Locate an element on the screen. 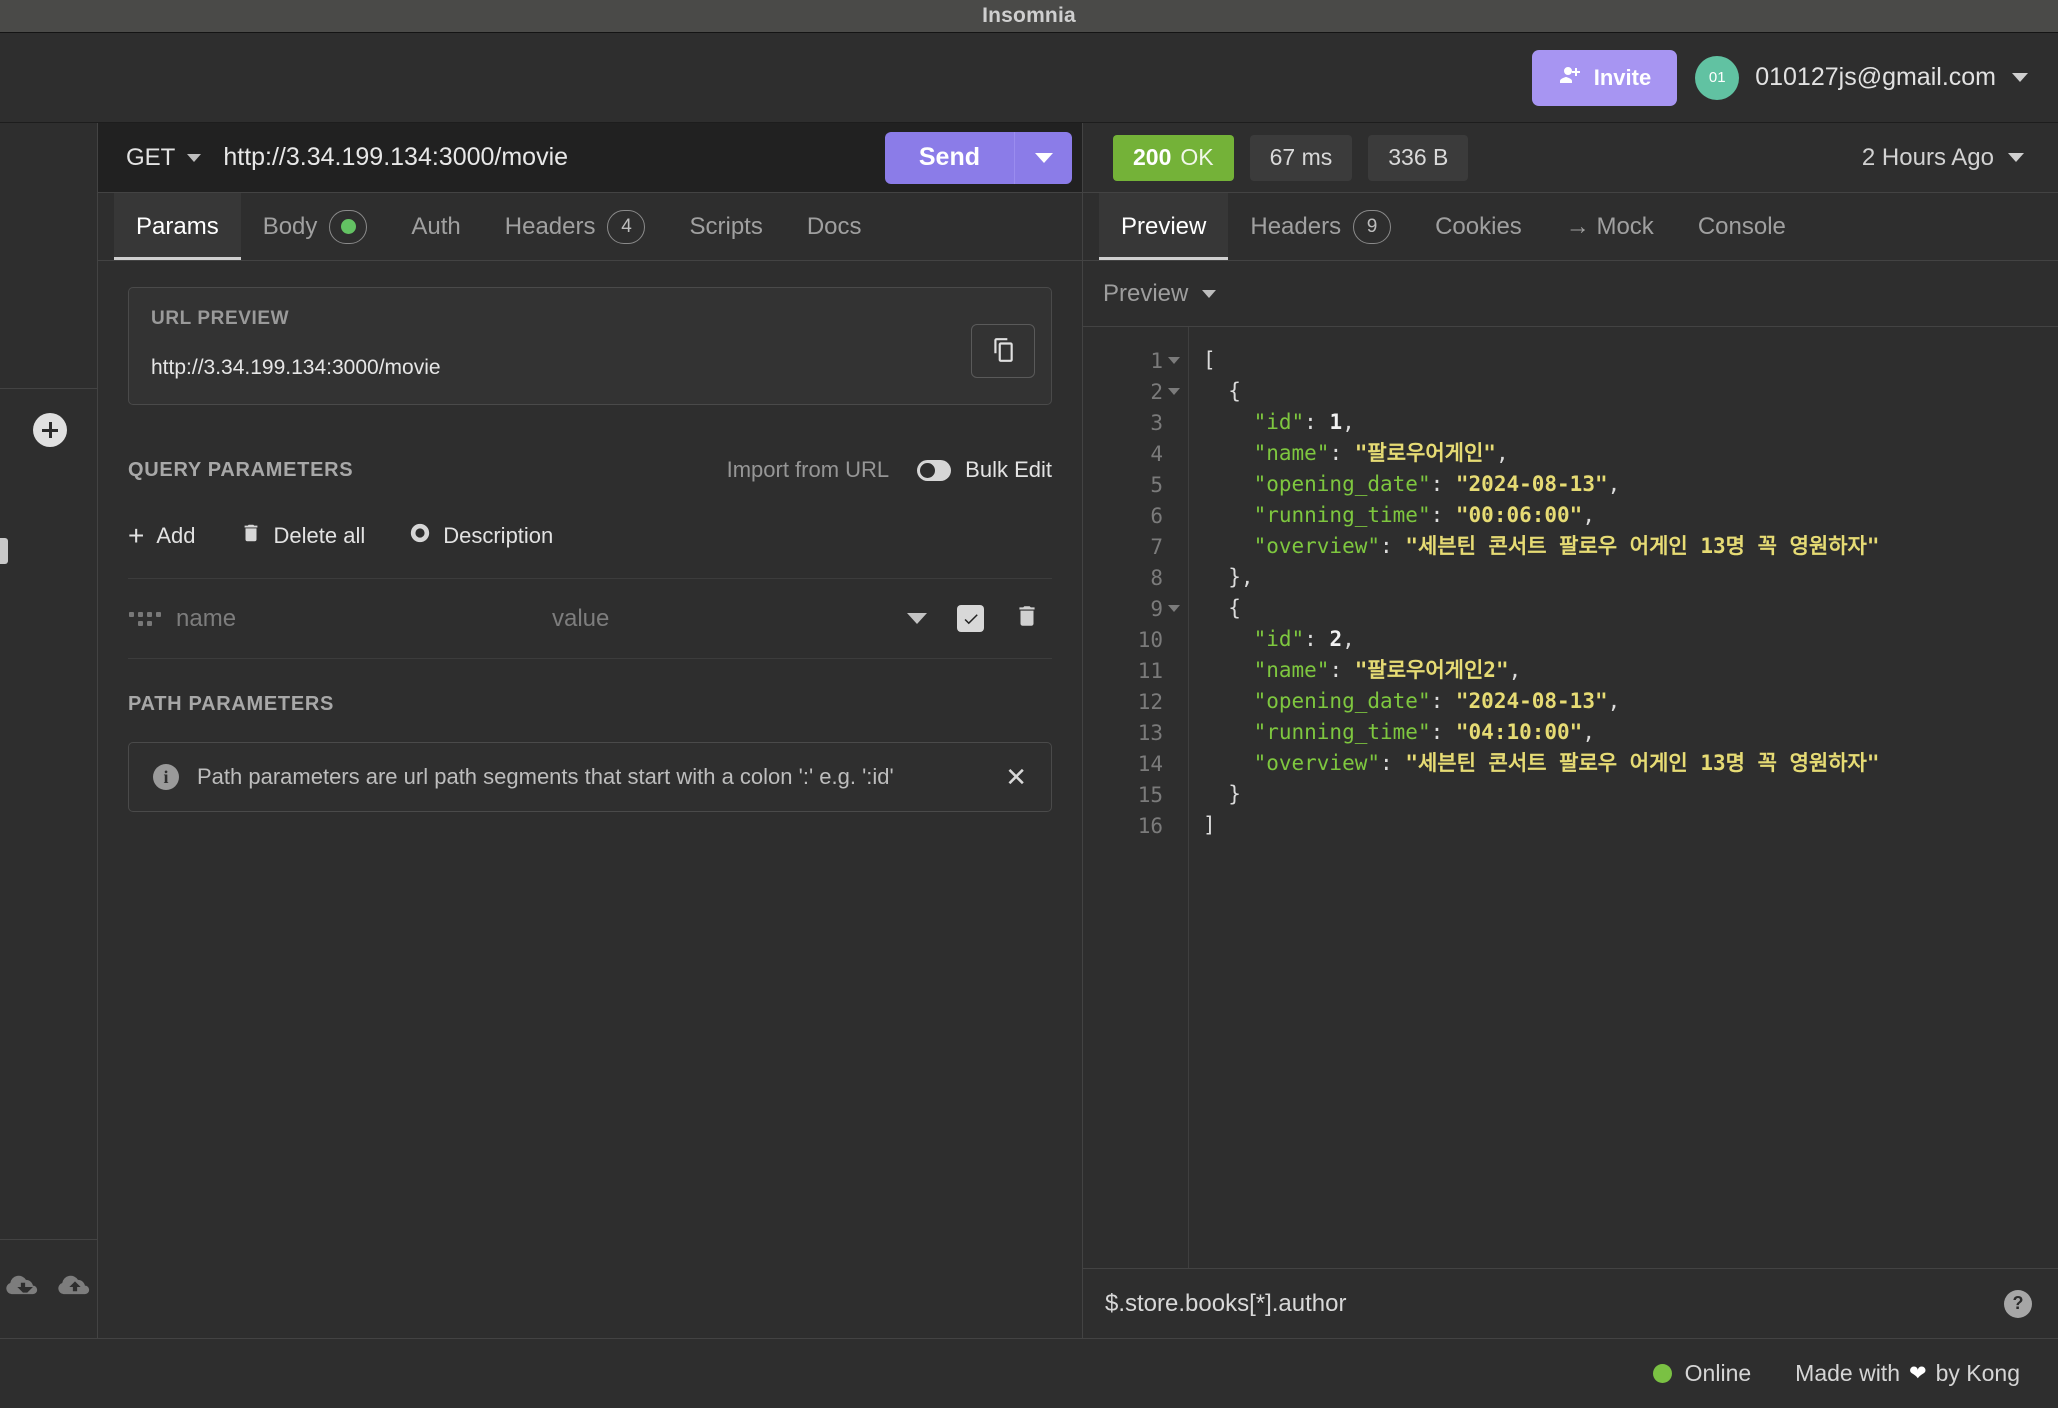  param-row-actions is located at coordinates (979, 618).